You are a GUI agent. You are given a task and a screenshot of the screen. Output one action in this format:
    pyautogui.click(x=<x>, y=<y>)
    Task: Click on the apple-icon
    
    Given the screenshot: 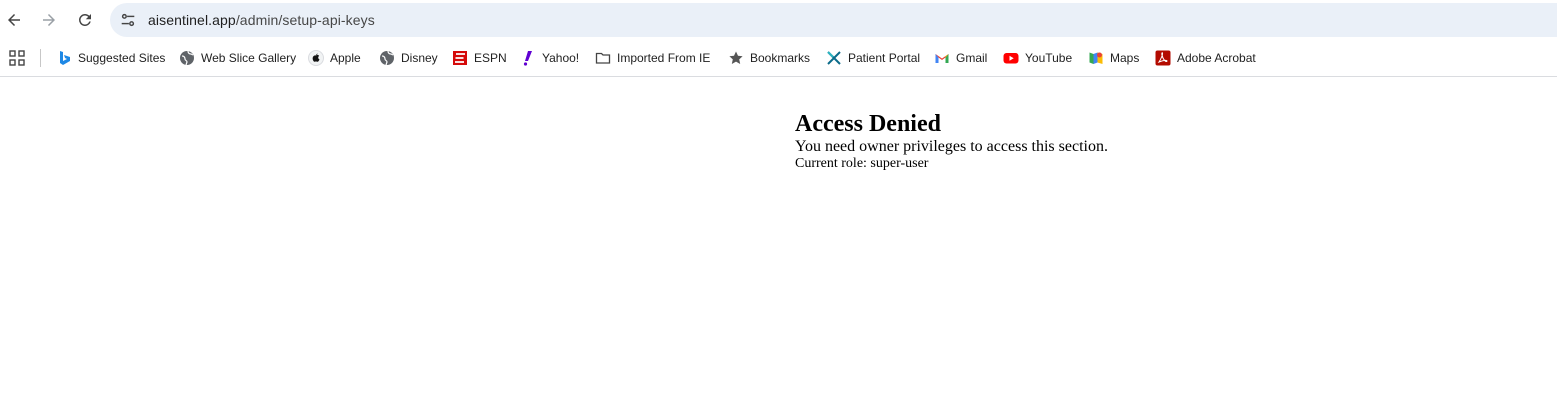 What is the action you would take?
    pyautogui.click(x=316, y=58)
    